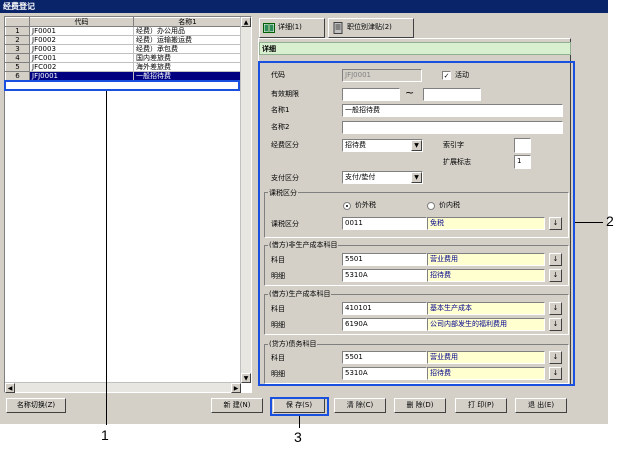 This screenshot has width=621, height=460. I want to click on table-row: 2 JF0002 经费）运输搬运费, so click(123, 40).